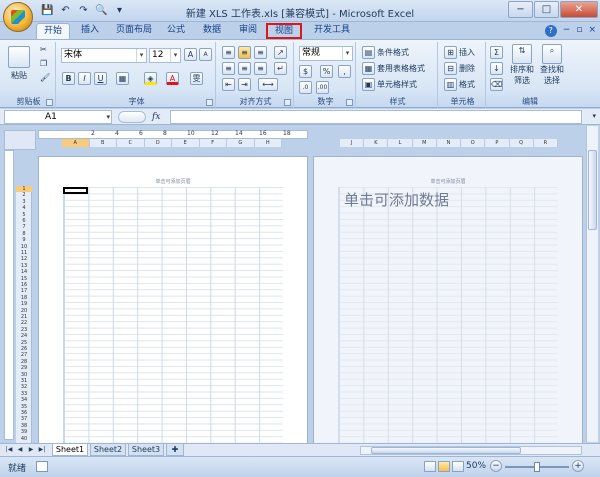 This screenshot has height=477, width=600. I want to click on formula-input, so click(376, 117).